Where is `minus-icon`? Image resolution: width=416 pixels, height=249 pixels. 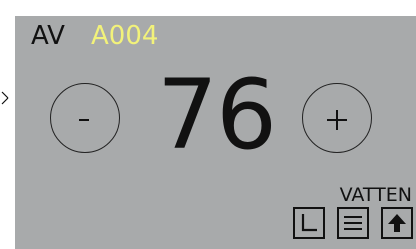
minus-icon is located at coordinates (84, 120).